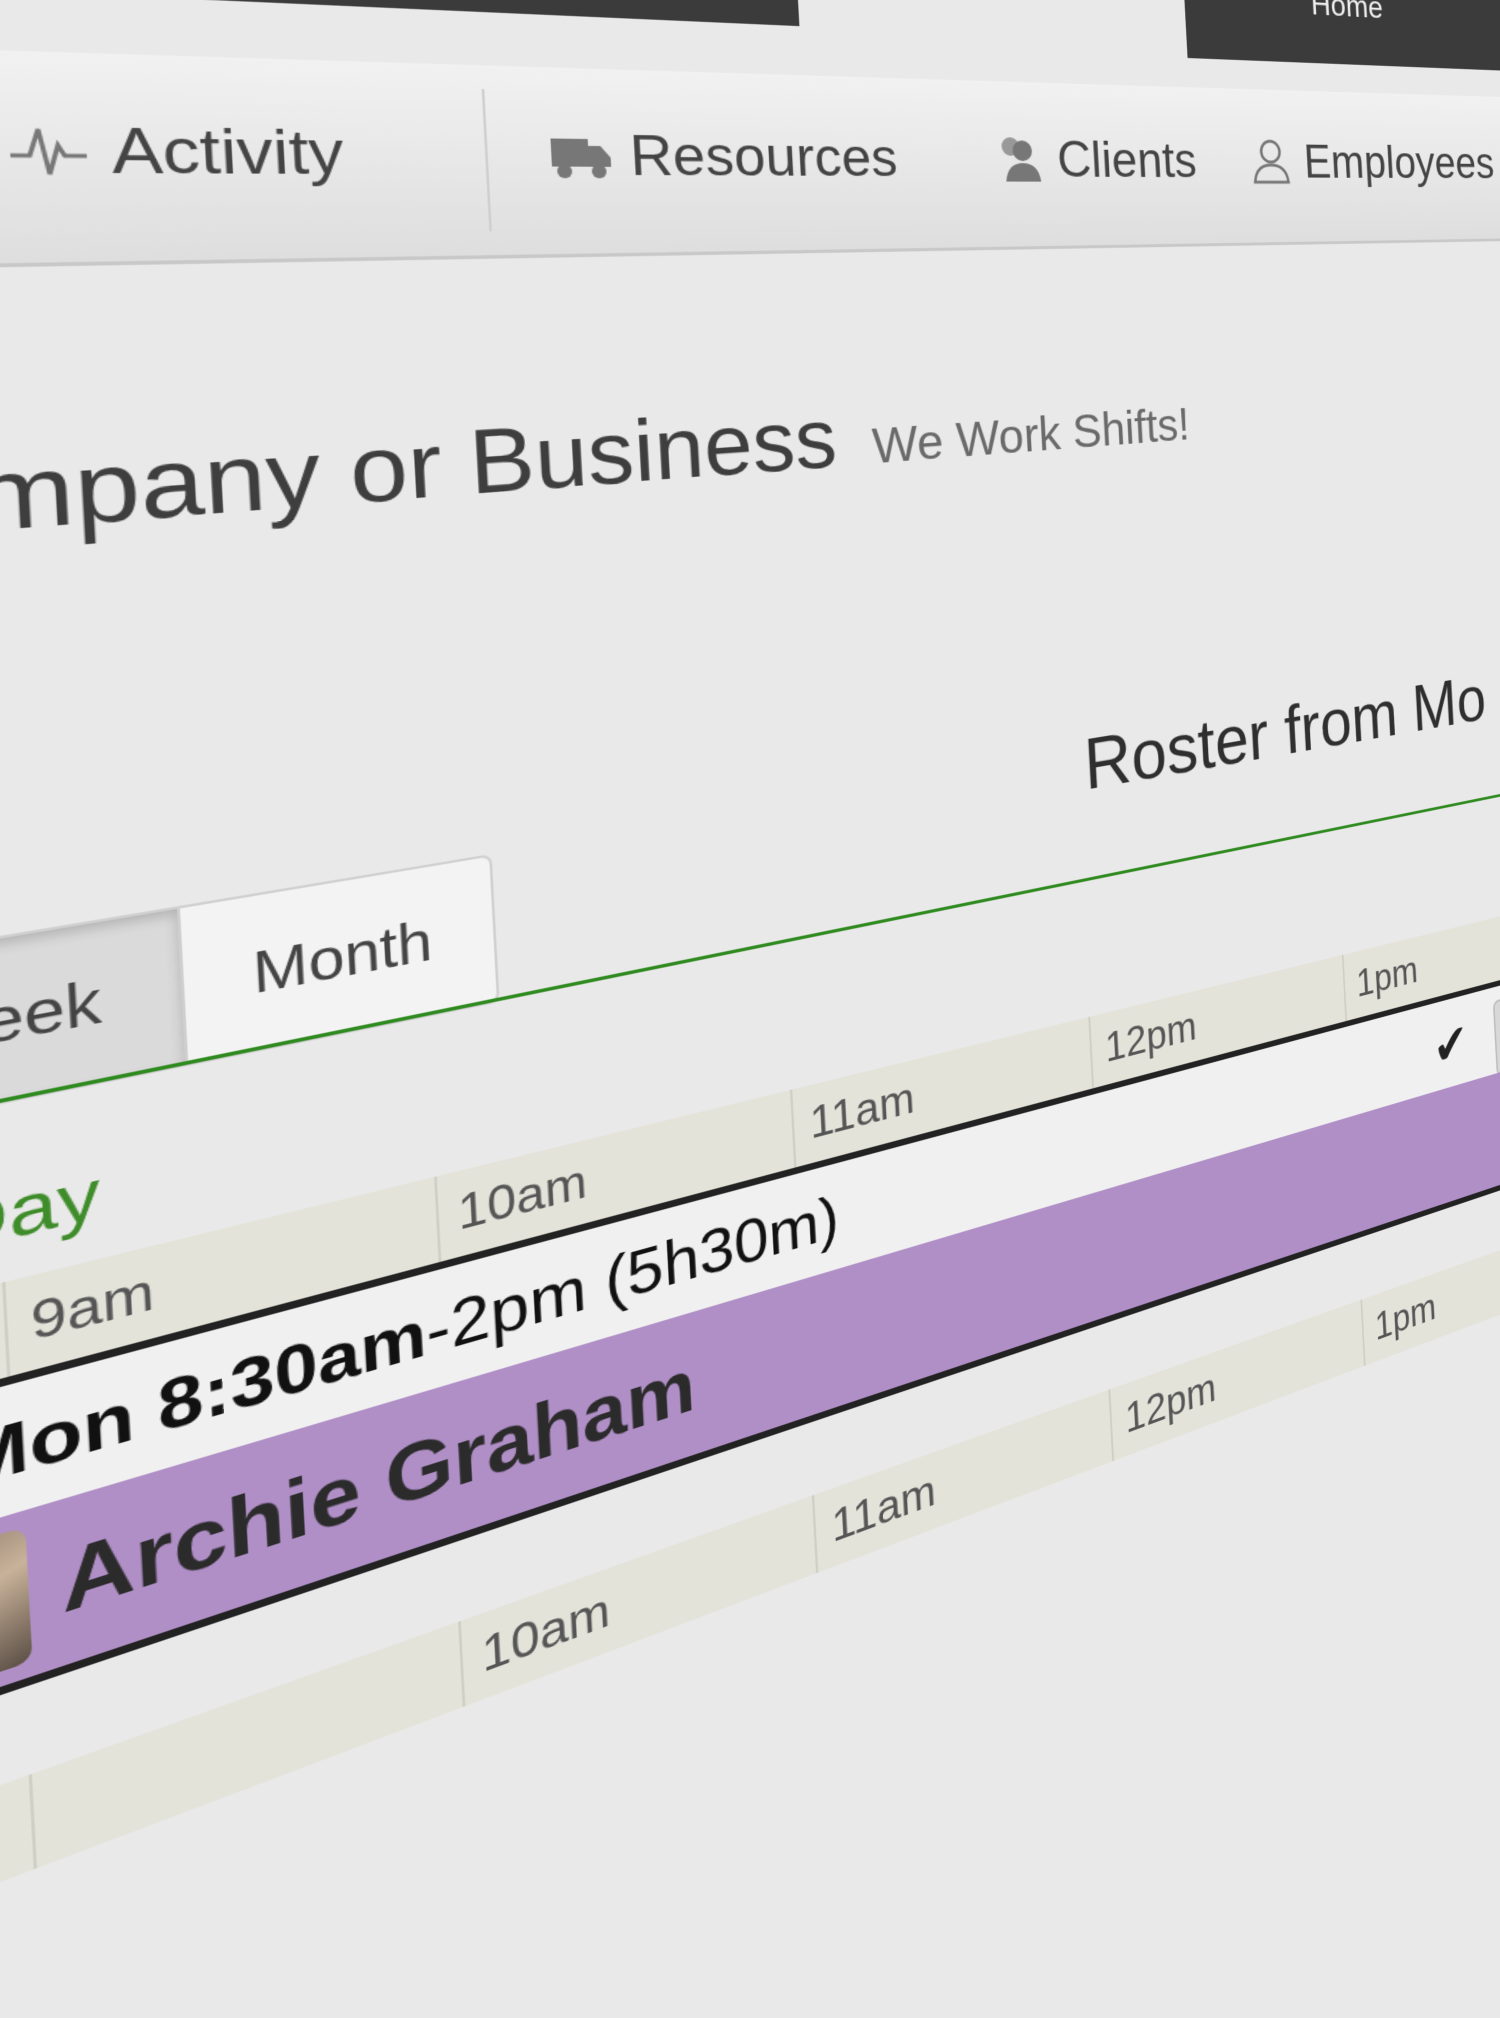 This screenshot has width=1500, height=2018. I want to click on top-bar-left, so click(400, 13).